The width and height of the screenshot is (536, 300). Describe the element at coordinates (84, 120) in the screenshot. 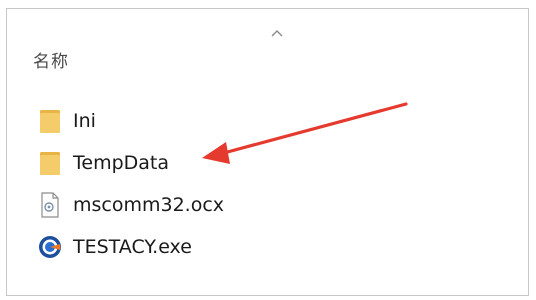

I see `file-name: Ini` at that location.